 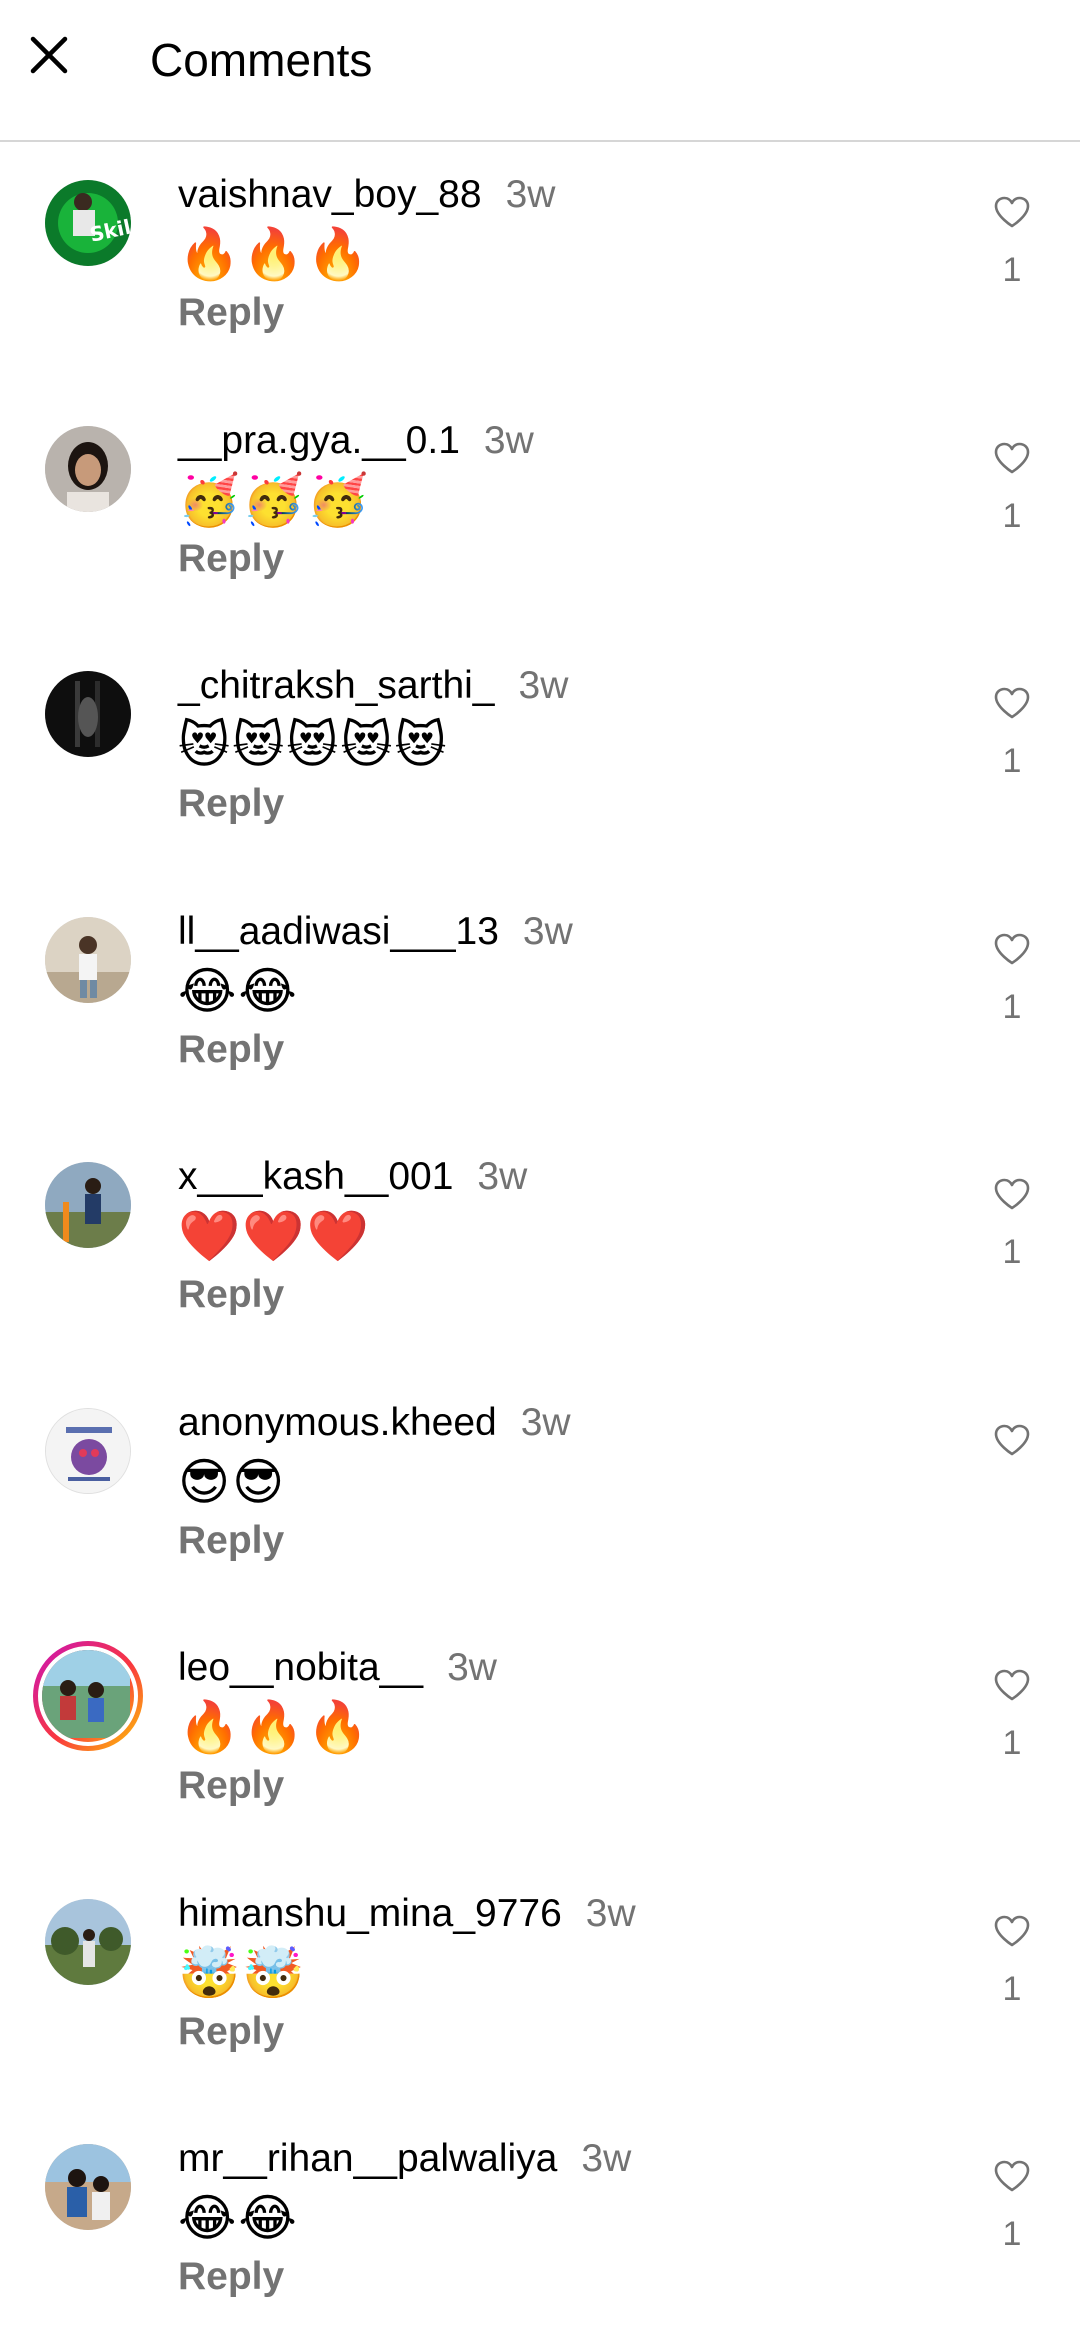 What do you see at coordinates (540, 1738) in the screenshot?
I see `comment-item: leo__nobita__ 3w 🔥🔥🔥 Reply 1` at bounding box center [540, 1738].